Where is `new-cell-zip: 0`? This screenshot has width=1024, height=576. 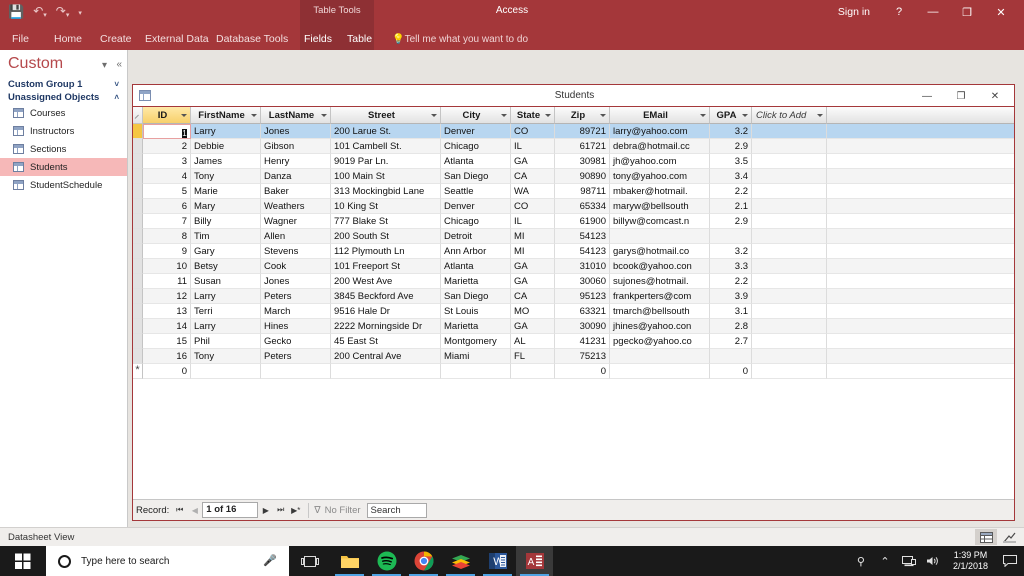 new-cell-zip: 0 is located at coordinates (582, 371).